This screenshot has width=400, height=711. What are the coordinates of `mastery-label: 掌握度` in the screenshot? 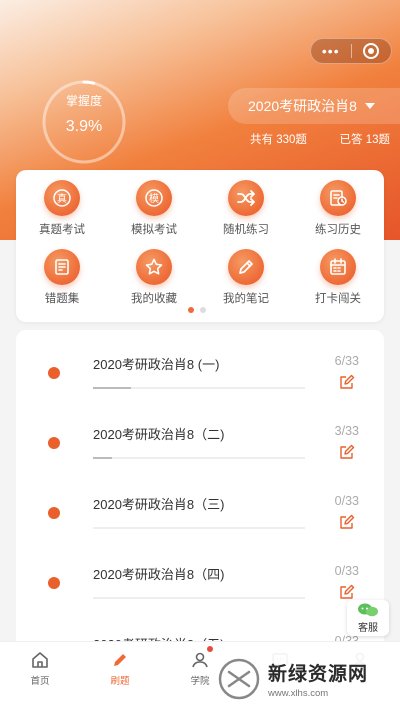 It's located at (83, 101).